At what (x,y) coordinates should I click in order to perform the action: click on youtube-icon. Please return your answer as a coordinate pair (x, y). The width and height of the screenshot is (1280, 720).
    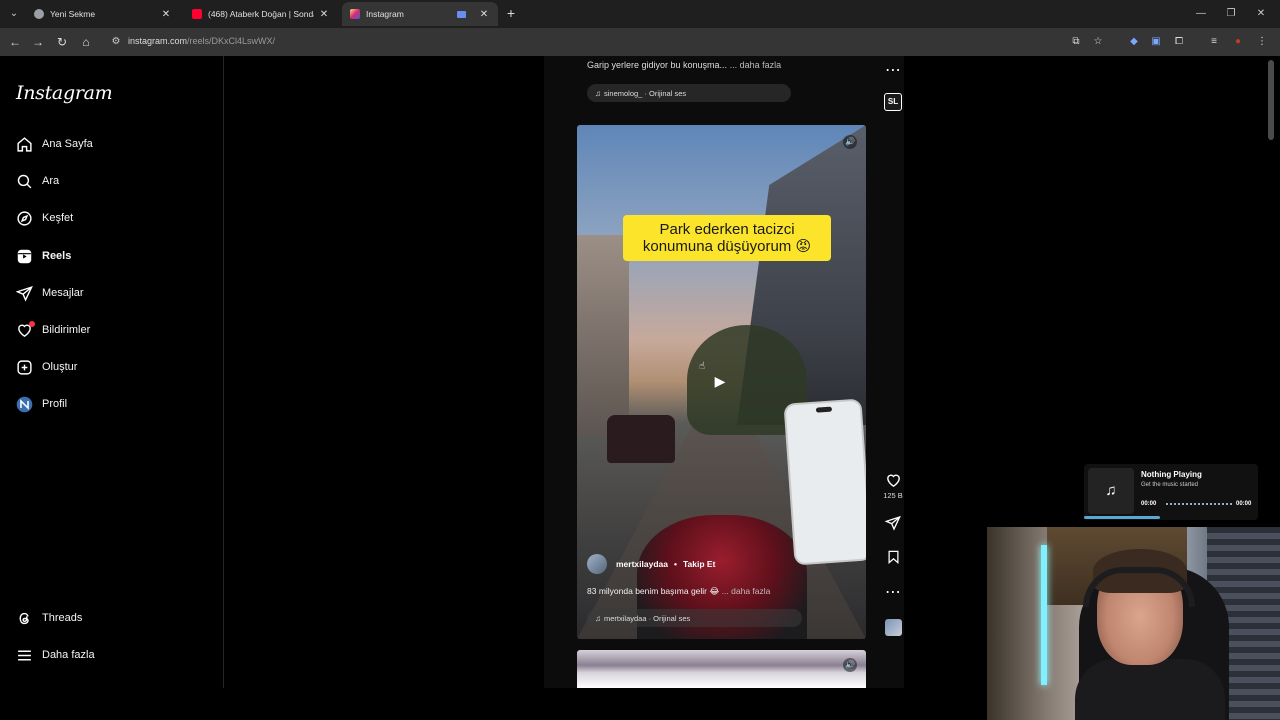
    Looking at the image, I should click on (197, 14).